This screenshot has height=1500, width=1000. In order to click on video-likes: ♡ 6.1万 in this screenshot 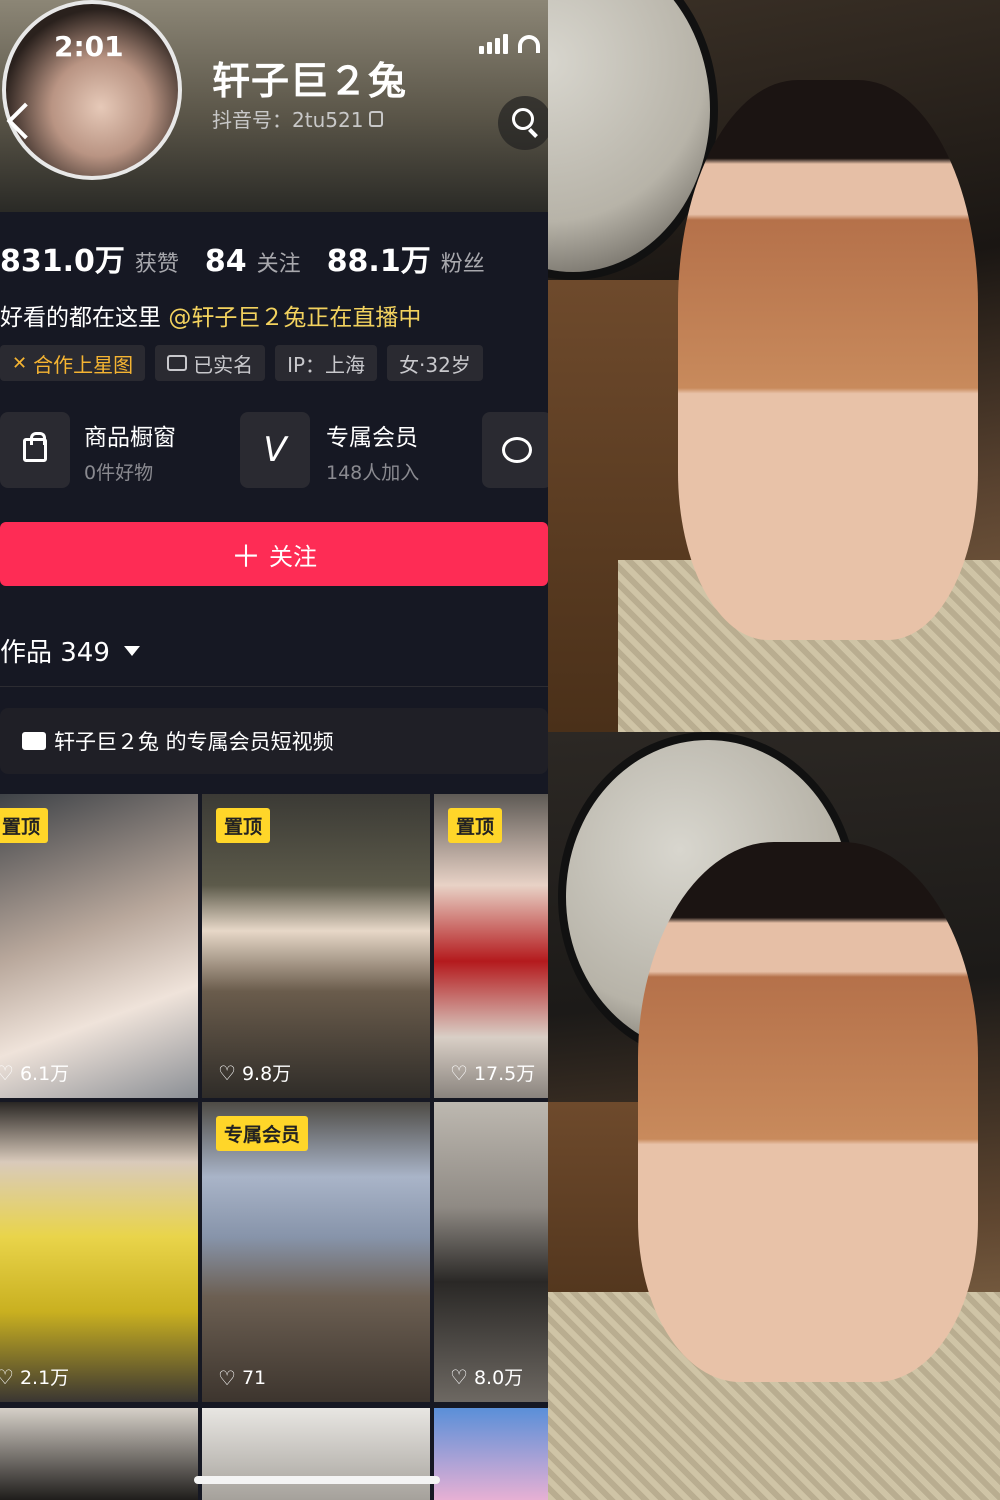, I will do `click(34, 1072)`.